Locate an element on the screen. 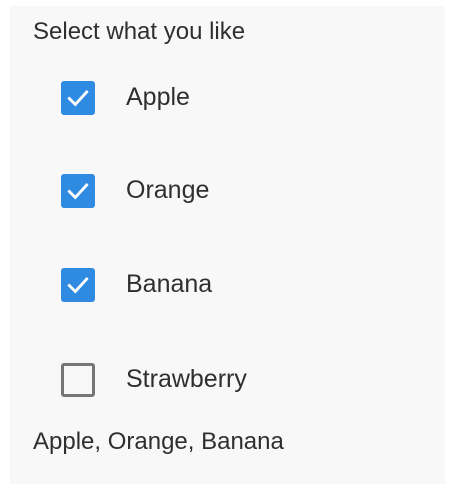 This screenshot has width=449, height=491. option-label-banana: Banana is located at coordinates (169, 284).